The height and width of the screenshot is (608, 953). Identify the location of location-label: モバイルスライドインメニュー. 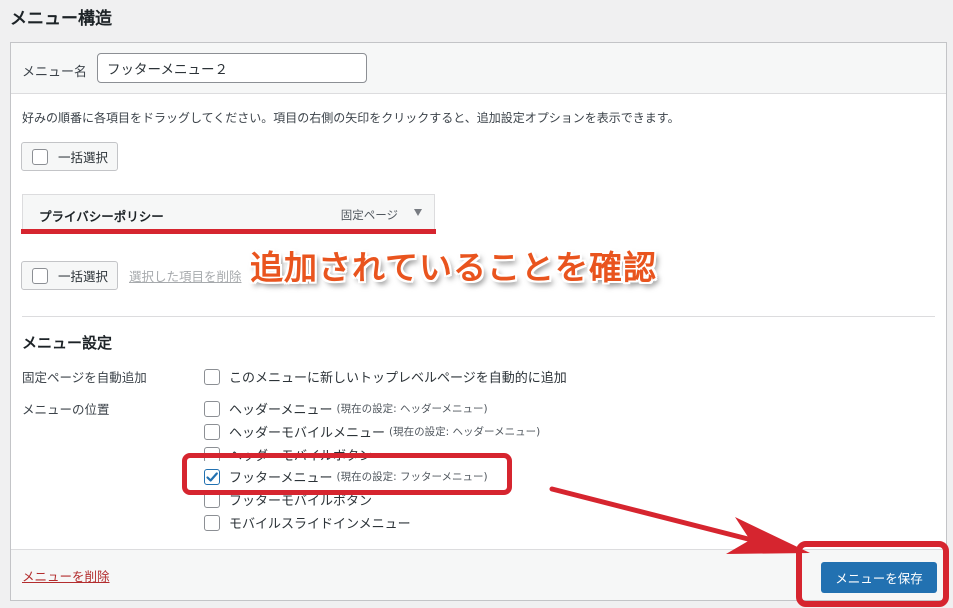
(320, 524).